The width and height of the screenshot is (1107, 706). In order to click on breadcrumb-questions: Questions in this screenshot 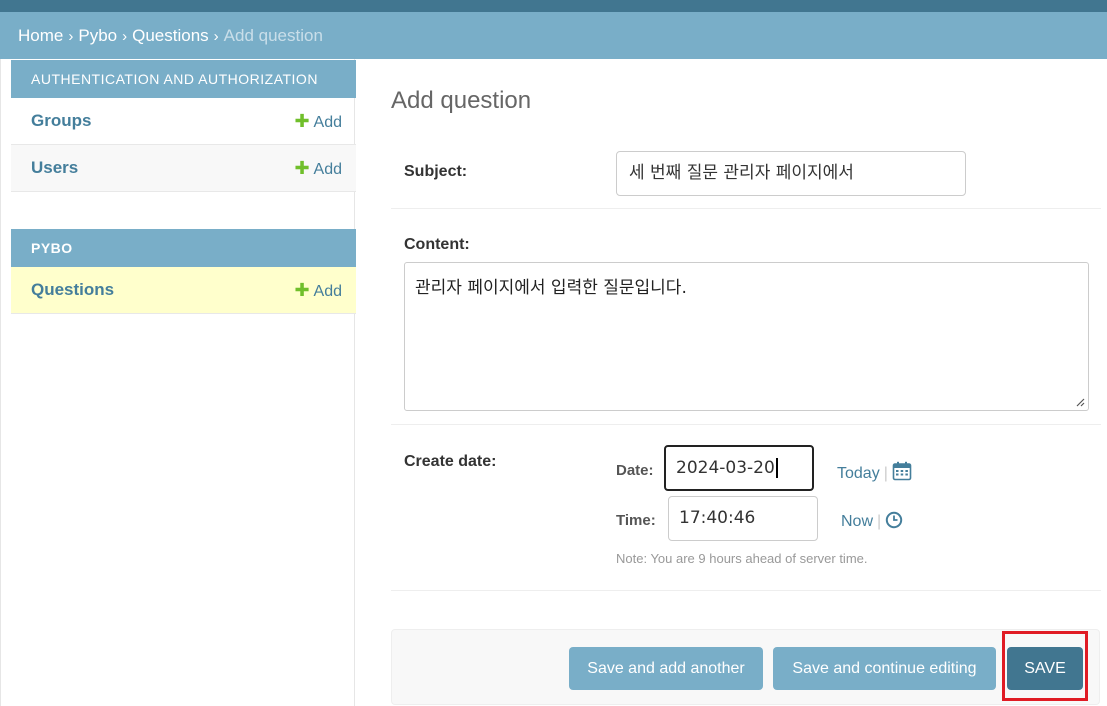, I will do `click(170, 35)`.